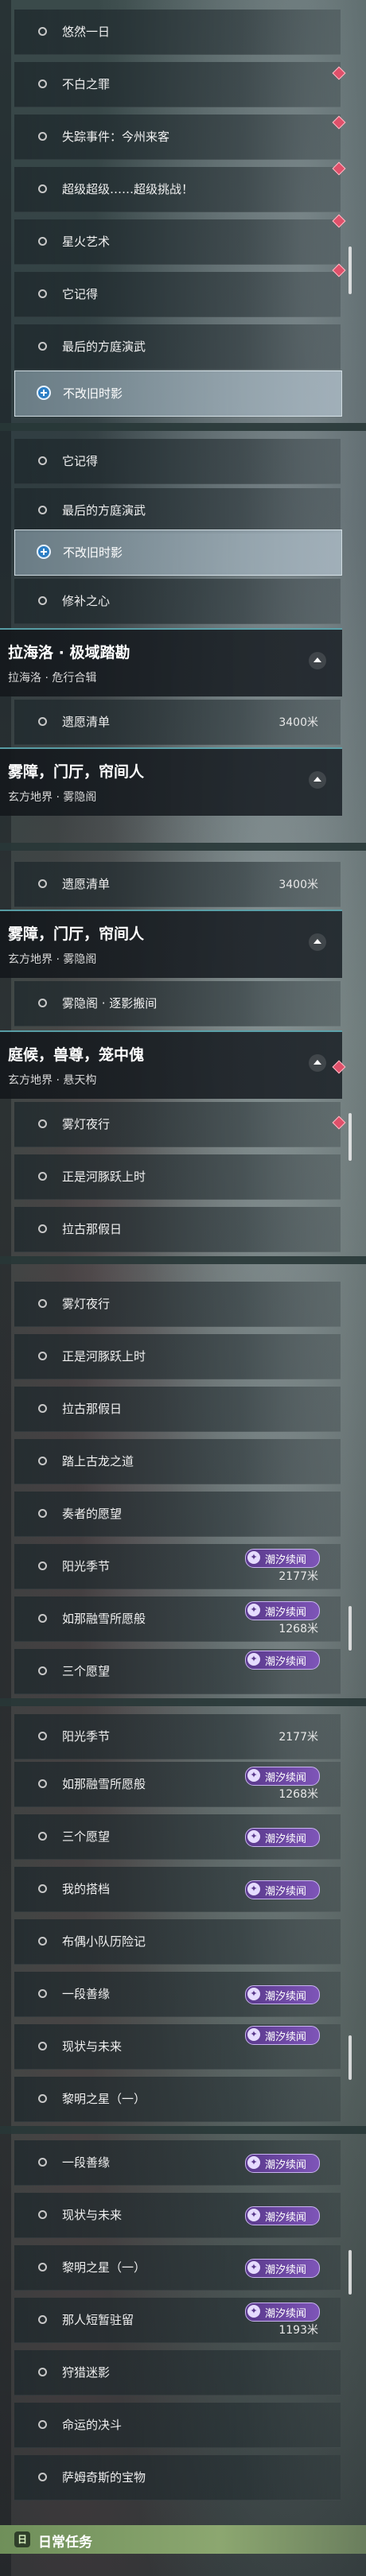 The height and width of the screenshot is (2576, 366). I want to click on quest-item: 星火艺术, so click(177, 242).